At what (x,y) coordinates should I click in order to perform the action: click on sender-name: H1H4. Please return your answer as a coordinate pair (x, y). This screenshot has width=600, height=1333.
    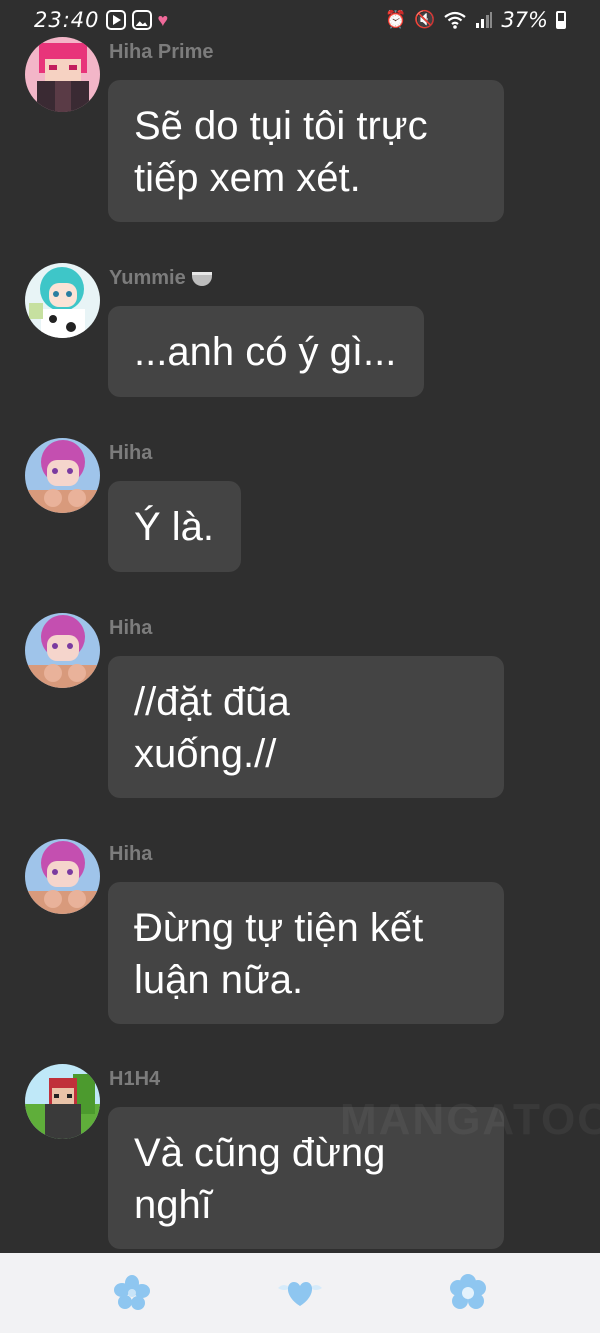
    Looking at the image, I should click on (134, 1079).